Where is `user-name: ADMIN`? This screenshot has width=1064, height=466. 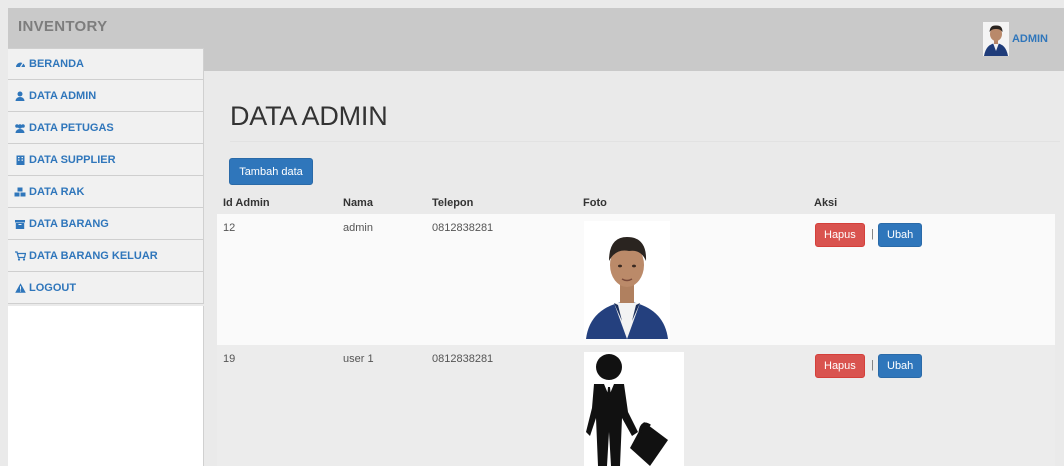
user-name: ADMIN is located at coordinates (1029, 39).